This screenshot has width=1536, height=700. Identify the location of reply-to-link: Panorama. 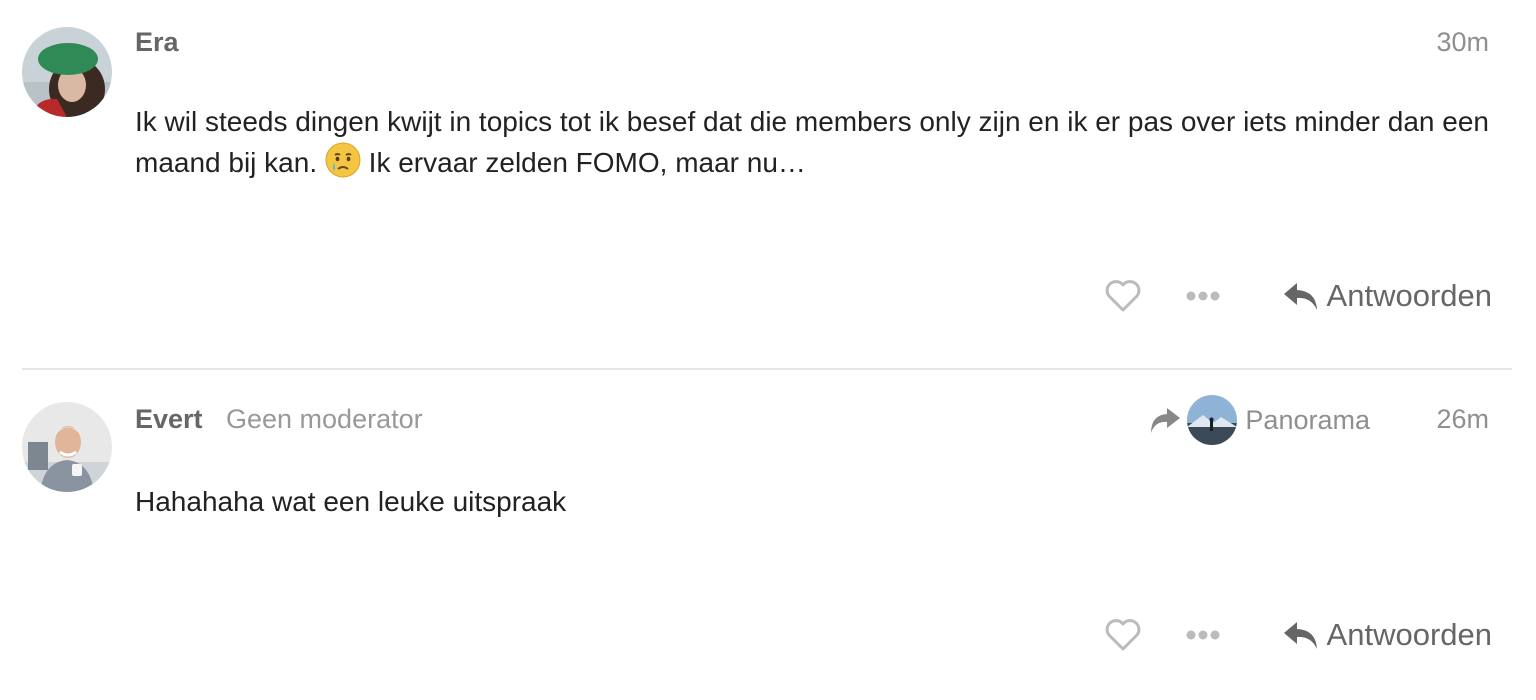
(1259, 420).